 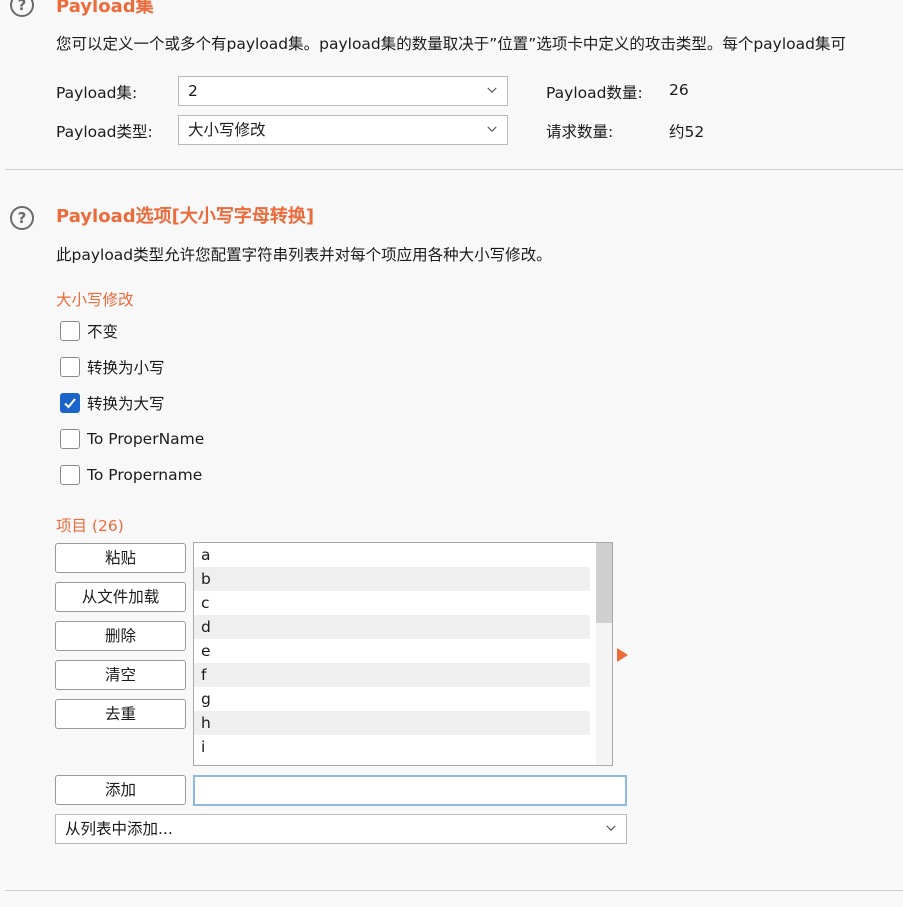 I want to click on request-count-value: 约52, so click(x=687, y=132).